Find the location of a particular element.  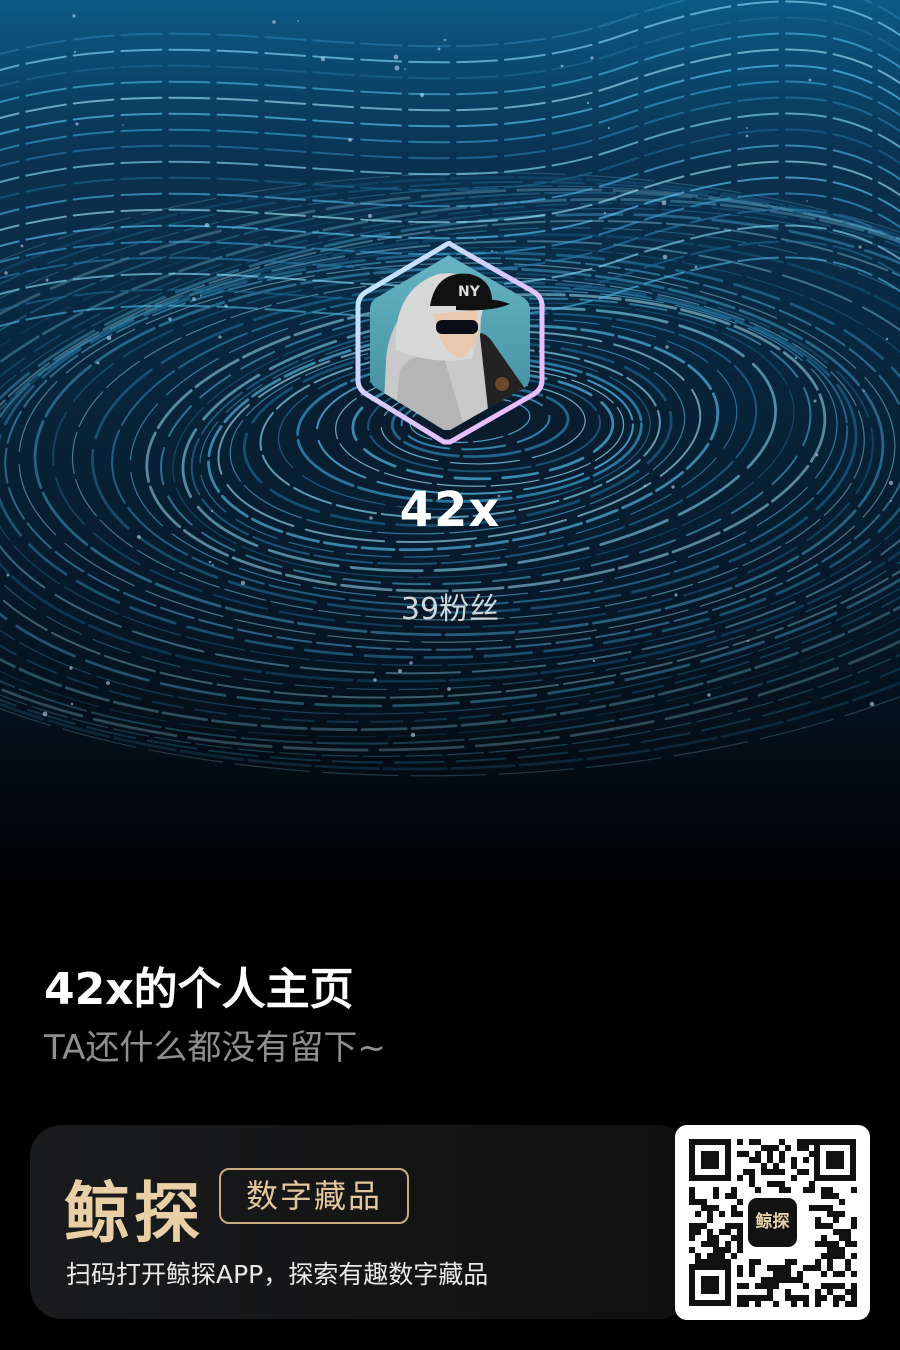

banner-tagline: 扫码打开鲸探APP，探索有趣数字藏品 is located at coordinates (277, 1274).